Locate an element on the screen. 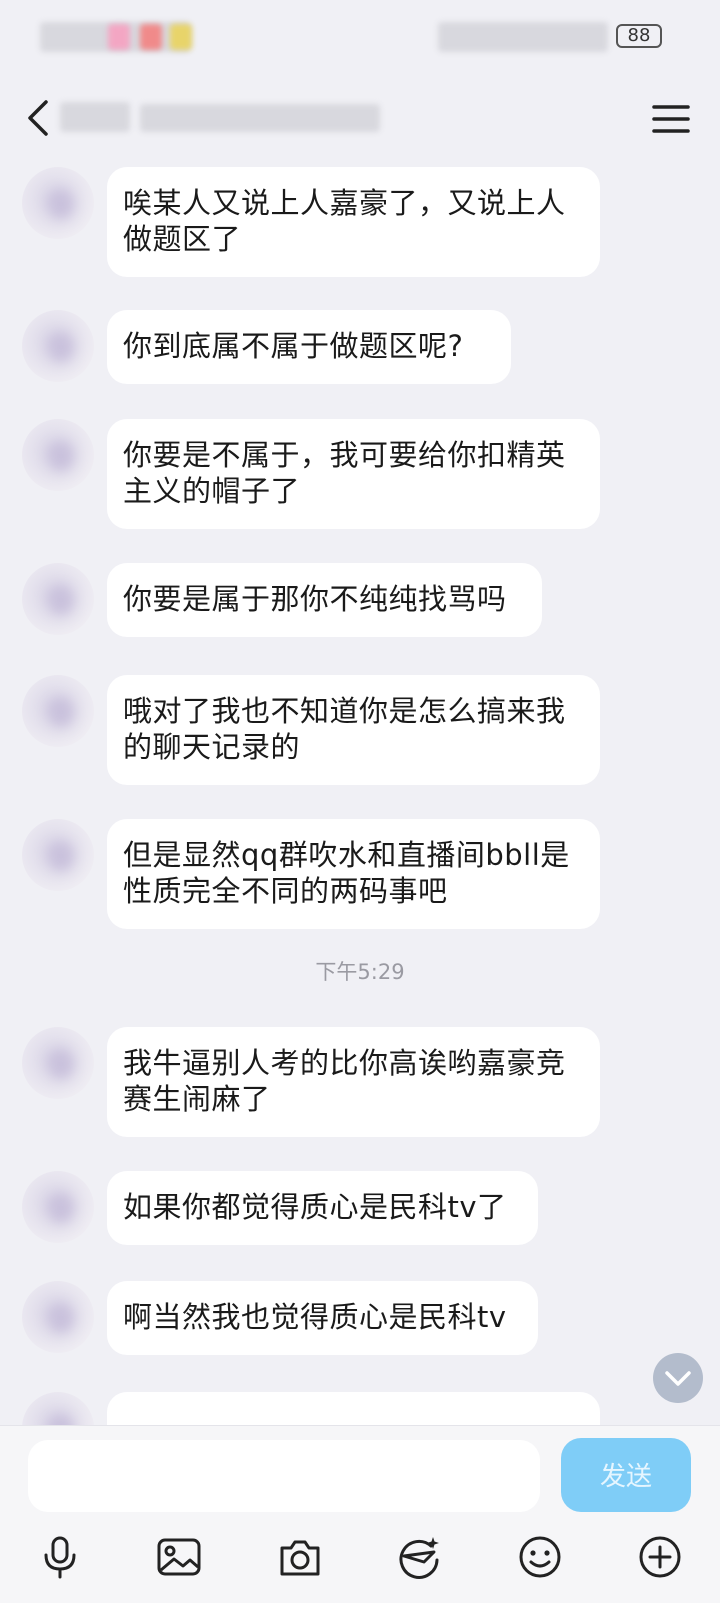 The width and height of the screenshot is (720, 1603). emoji-button is located at coordinates (540, 1557).